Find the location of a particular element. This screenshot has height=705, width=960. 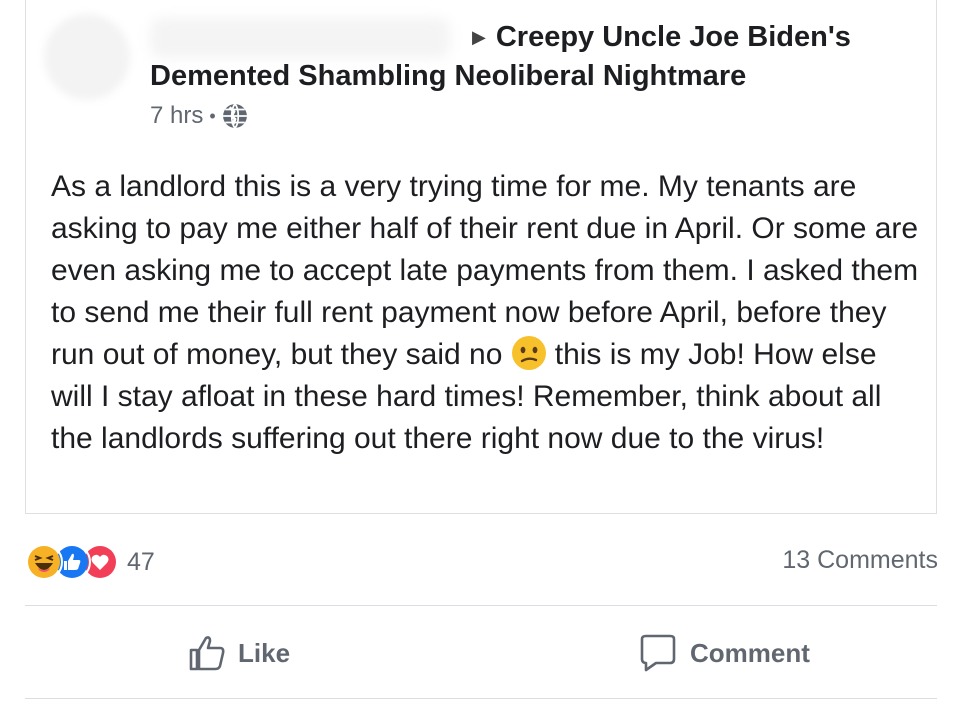

like-label: Like is located at coordinates (264, 652).